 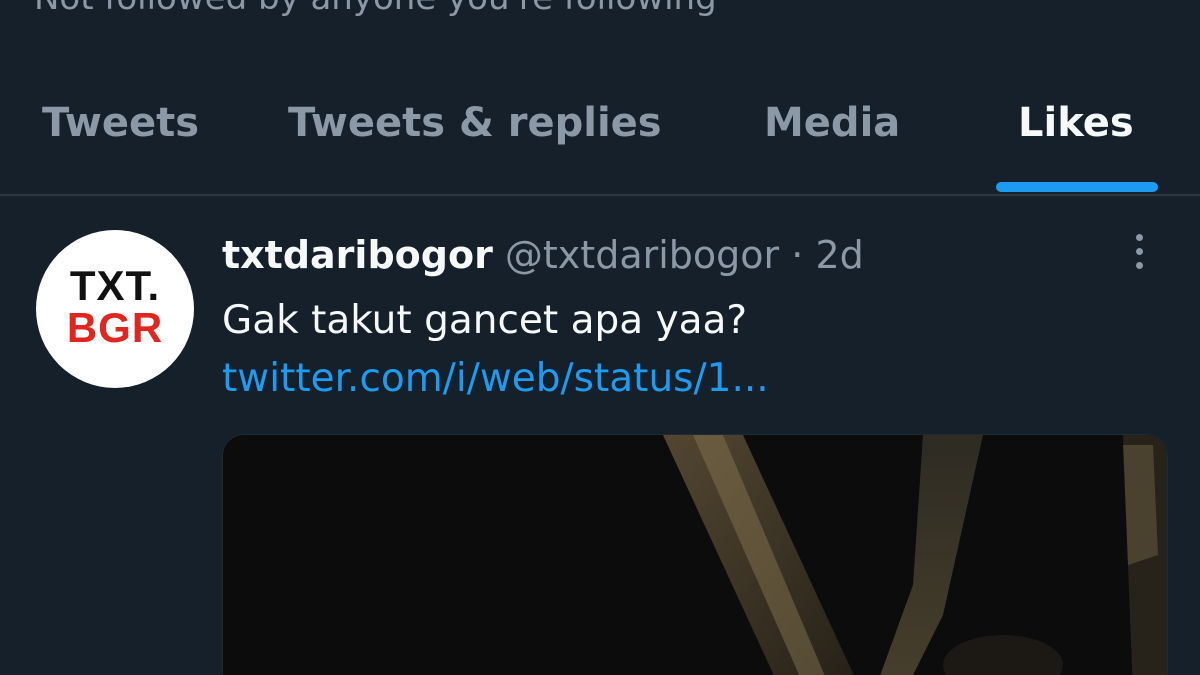 What do you see at coordinates (357, 255) in the screenshot?
I see `author-name: txtdaribogor` at bounding box center [357, 255].